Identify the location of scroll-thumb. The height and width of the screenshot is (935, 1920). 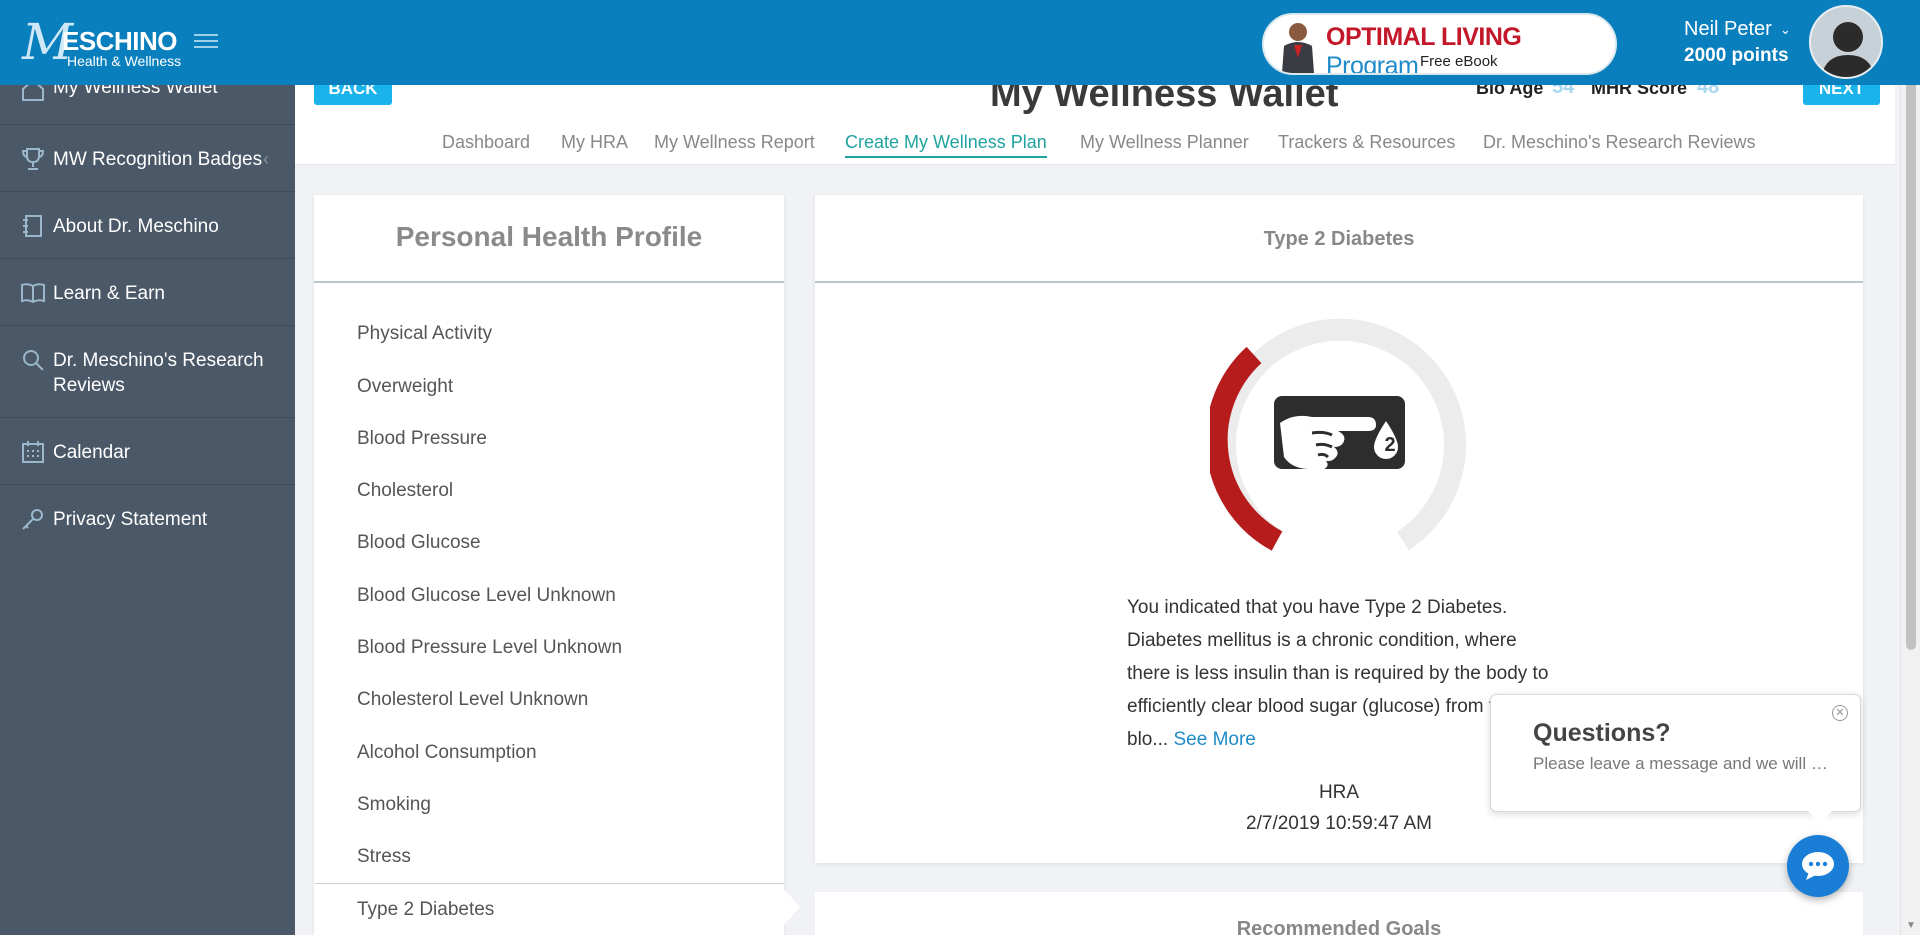
(1911, 347).